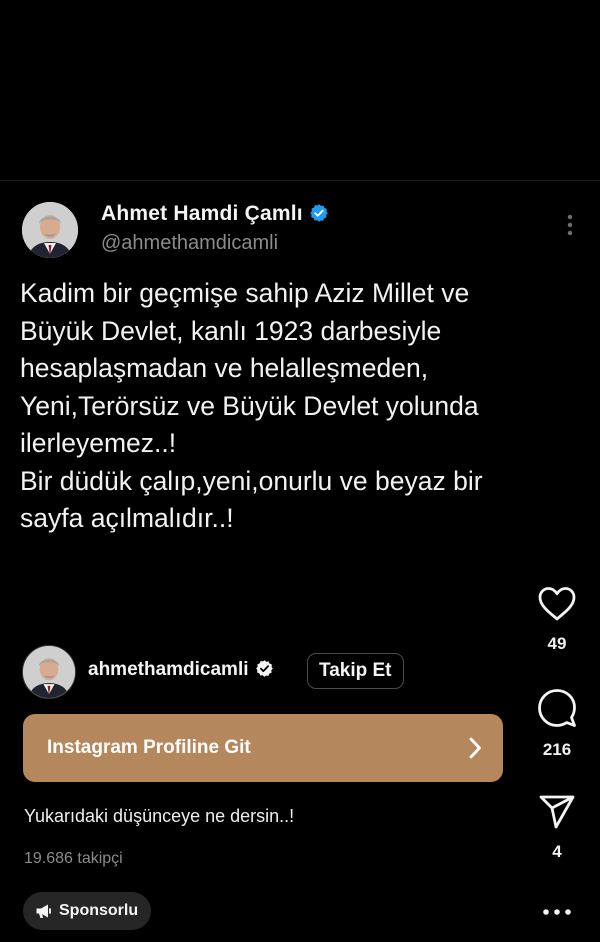 The width and height of the screenshot is (600, 942). I want to click on top-divider, so click(300, 180).